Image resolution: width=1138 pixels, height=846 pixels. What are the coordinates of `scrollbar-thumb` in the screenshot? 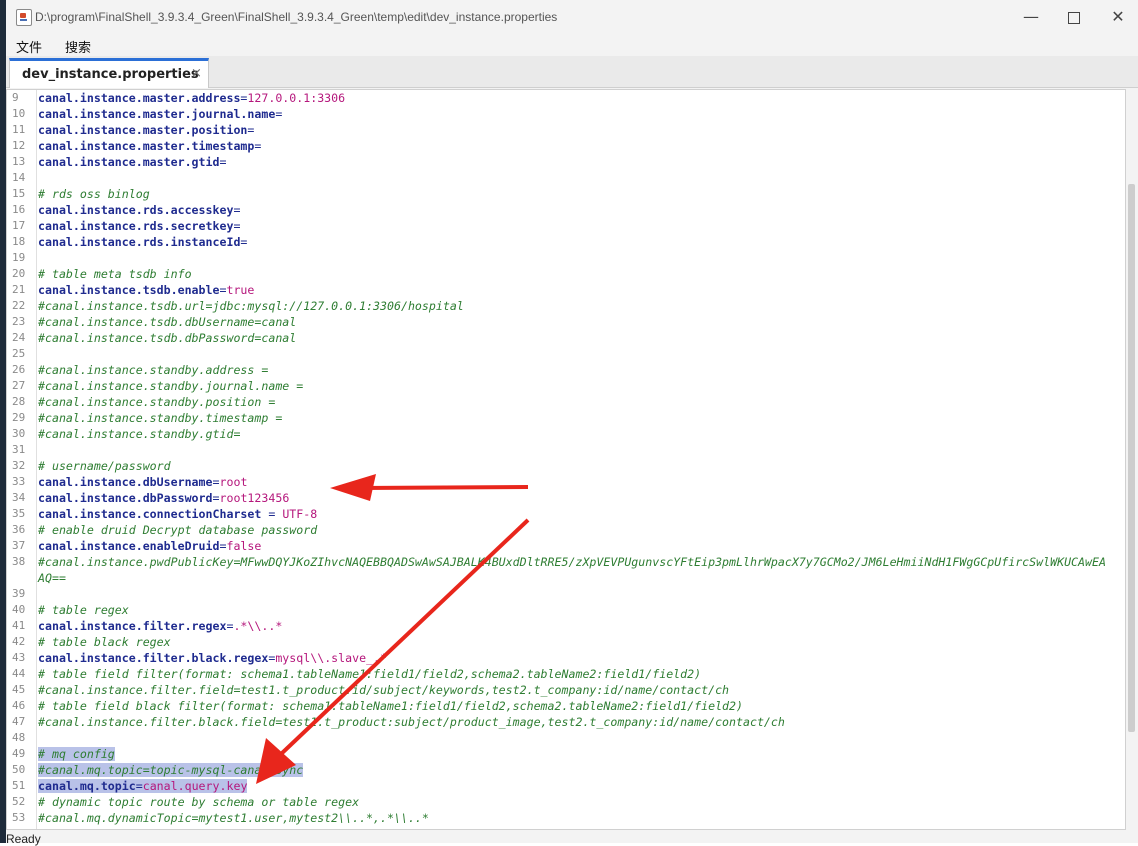 It's located at (1131, 458).